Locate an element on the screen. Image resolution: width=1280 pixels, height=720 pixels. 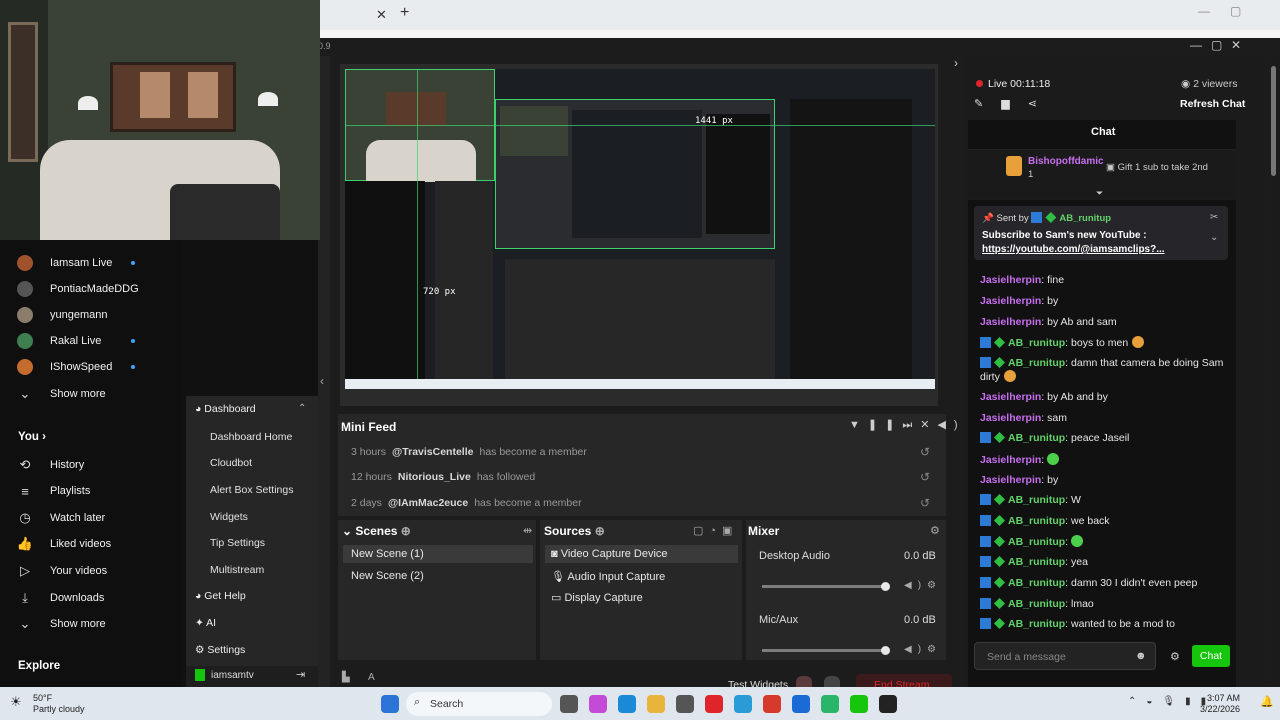
show-more-subs-button: ⌄ Show more is located at coordinates (91, 394).